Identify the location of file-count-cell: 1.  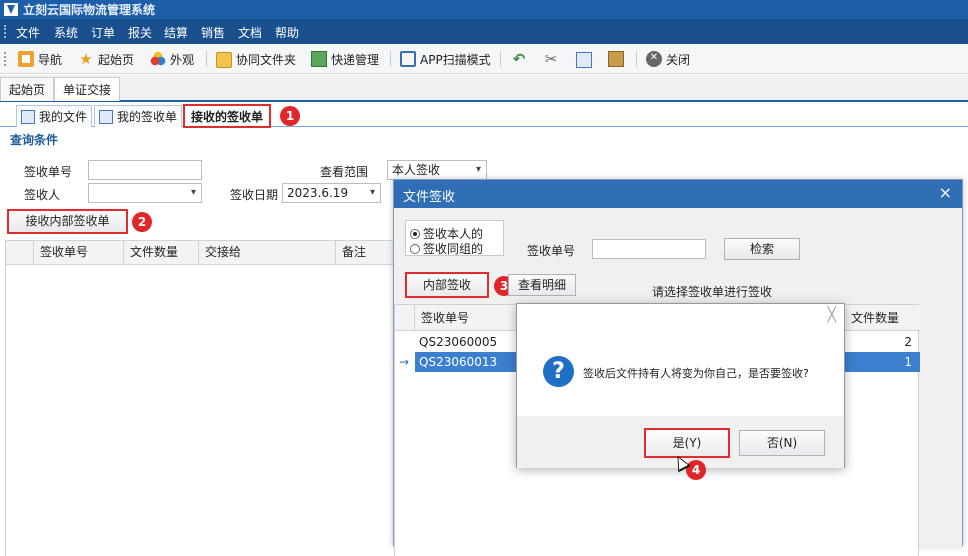
(908, 362).